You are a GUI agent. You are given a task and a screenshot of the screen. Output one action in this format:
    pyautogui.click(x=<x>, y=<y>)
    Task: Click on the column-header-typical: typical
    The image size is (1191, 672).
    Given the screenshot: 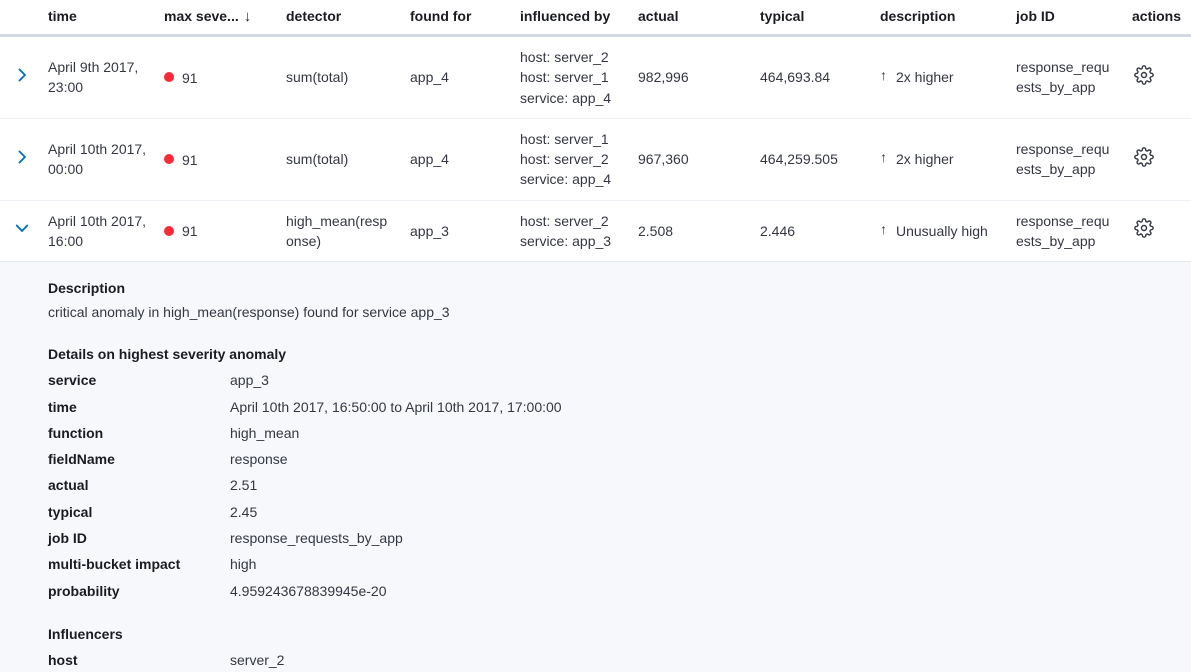 What is the action you would take?
    pyautogui.click(x=812, y=18)
    